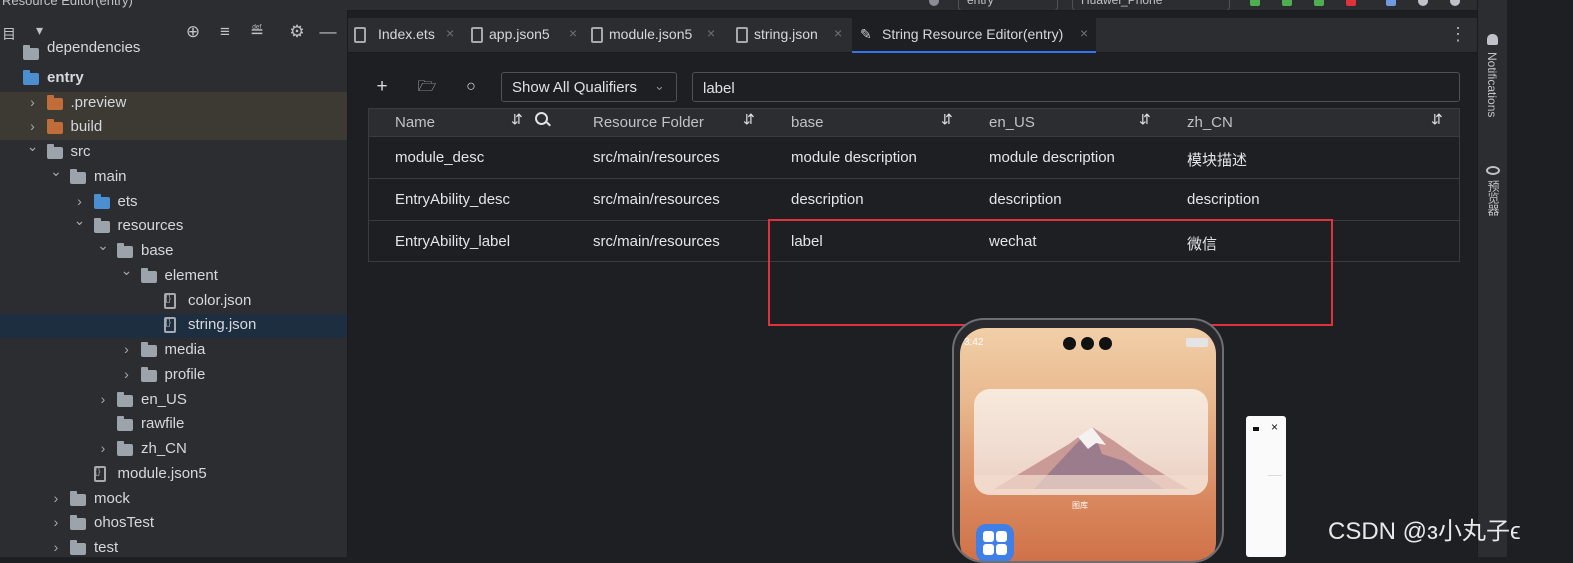 Image resolution: width=1573 pixels, height=563 pixels. I want to click on run-config-select: entry, so click(1008, 5).